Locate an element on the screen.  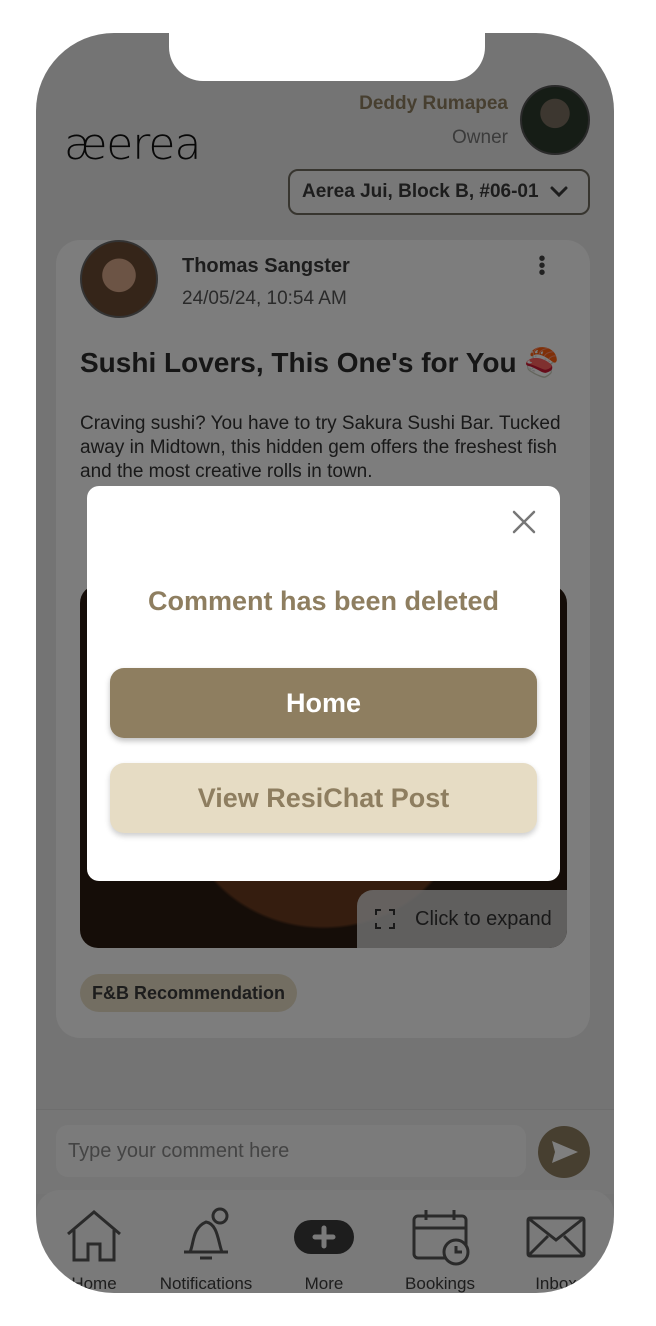
notch-cover is located at coordinates (327, 56).